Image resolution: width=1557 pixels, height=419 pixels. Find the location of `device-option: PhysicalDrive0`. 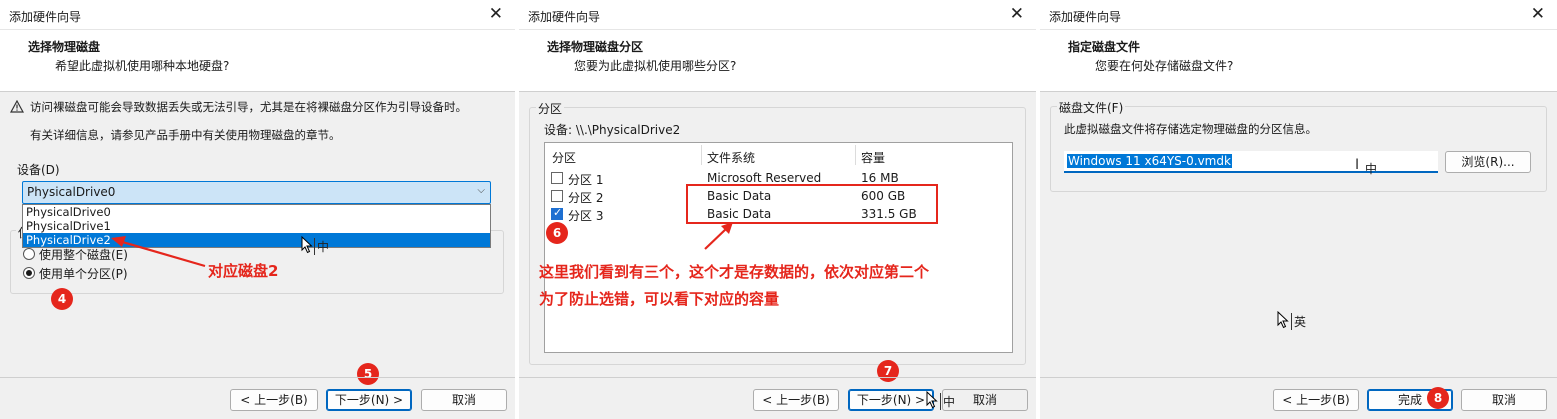

device-option: PhysicalDrive0 is located at coordinates (256, 212).